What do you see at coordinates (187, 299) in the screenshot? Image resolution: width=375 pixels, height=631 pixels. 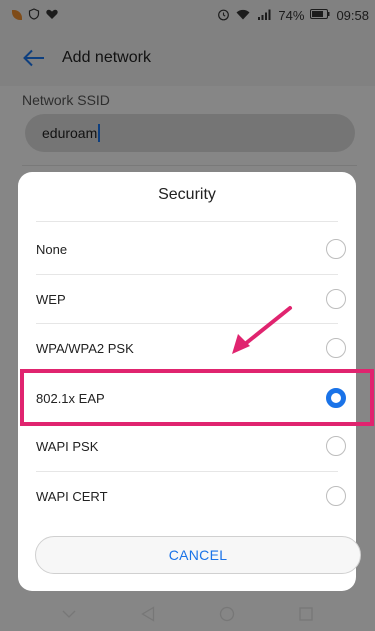 I see `option-wep: WEP` at bounding box center [187, 299].